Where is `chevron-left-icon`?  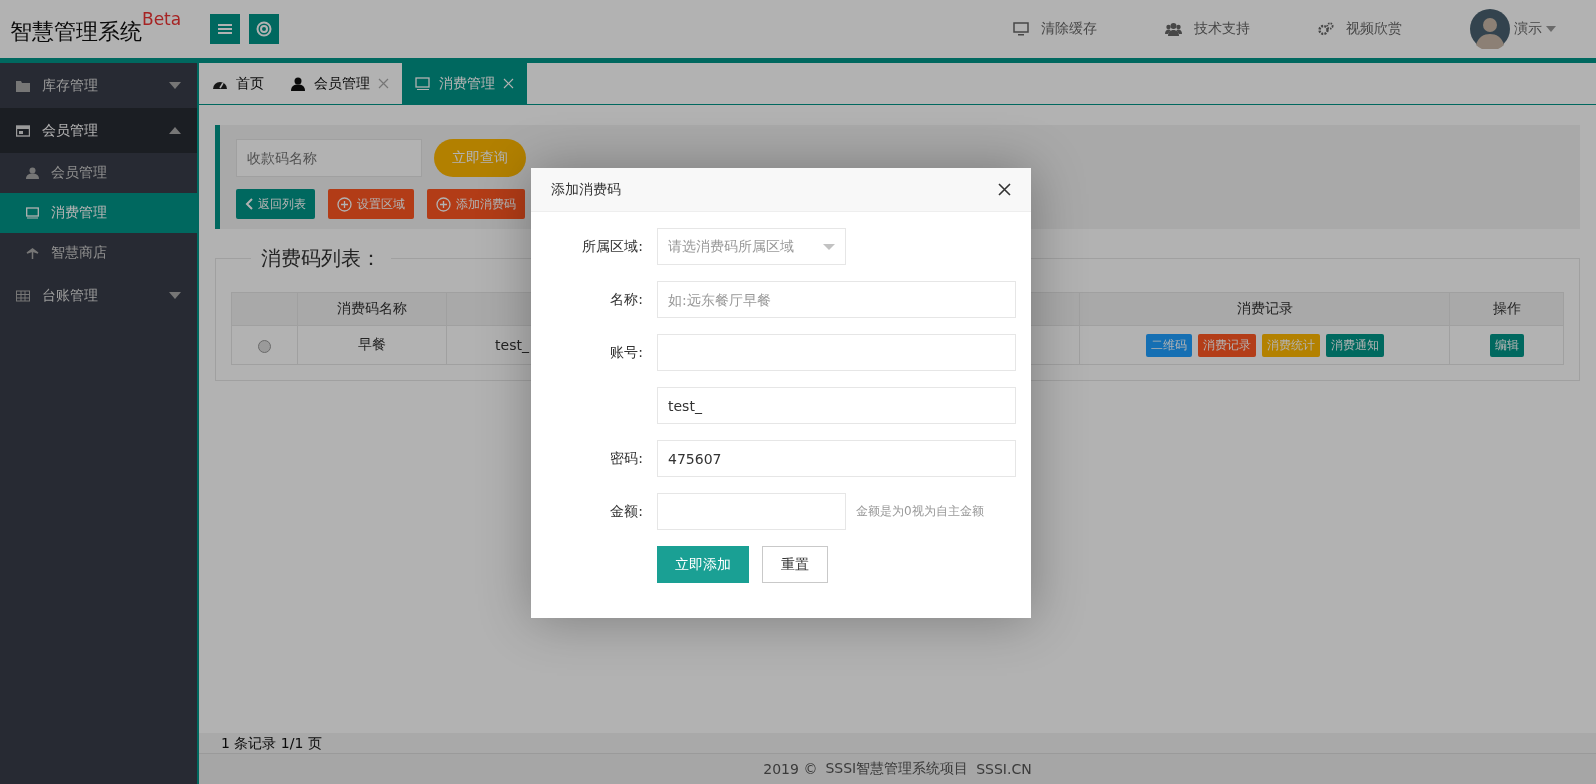
chevron-left-icon is located at coordinates (249, 204).